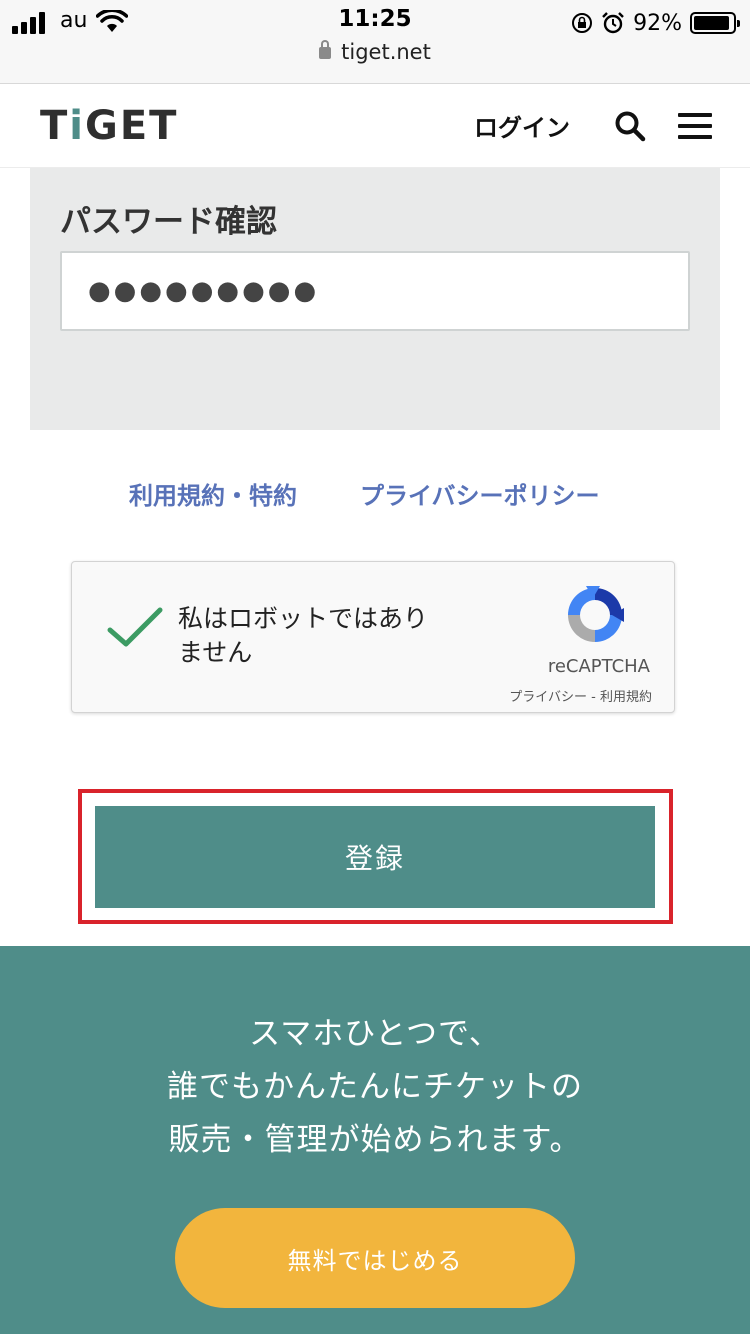 This screenshot has height=1334, width=750. Describe the element at coordinates (386, 52) in the screenshot. I see `url-text: tiget.net` at that location.